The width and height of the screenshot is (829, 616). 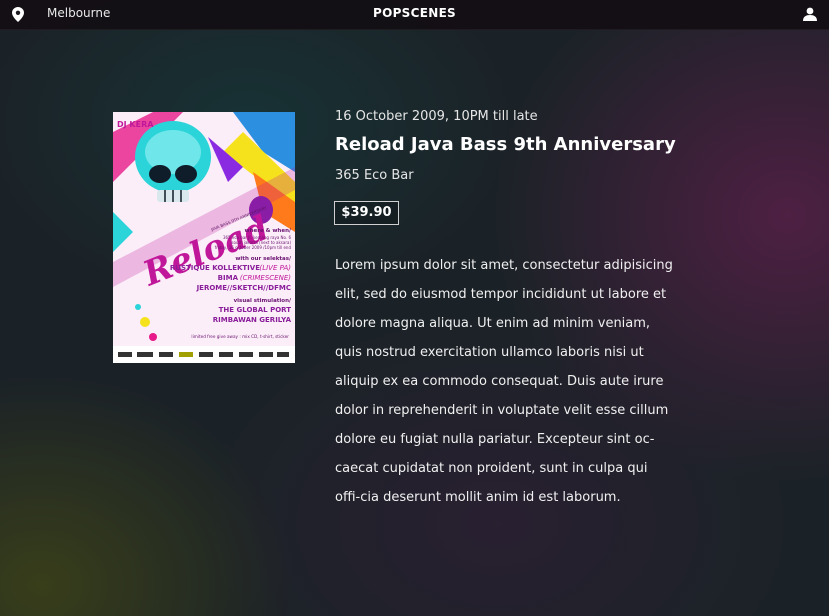 I want to click on poster-selektas-heading: with our selektas/, so click(x=263, y=259).